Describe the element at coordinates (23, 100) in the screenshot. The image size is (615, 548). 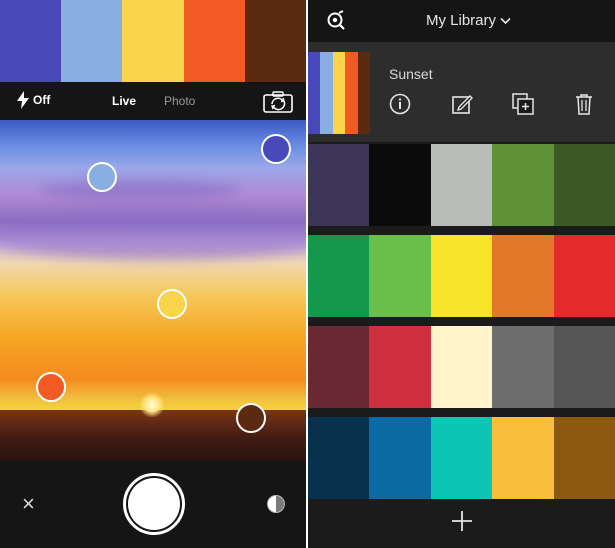
I see `flash-icon` at that location.